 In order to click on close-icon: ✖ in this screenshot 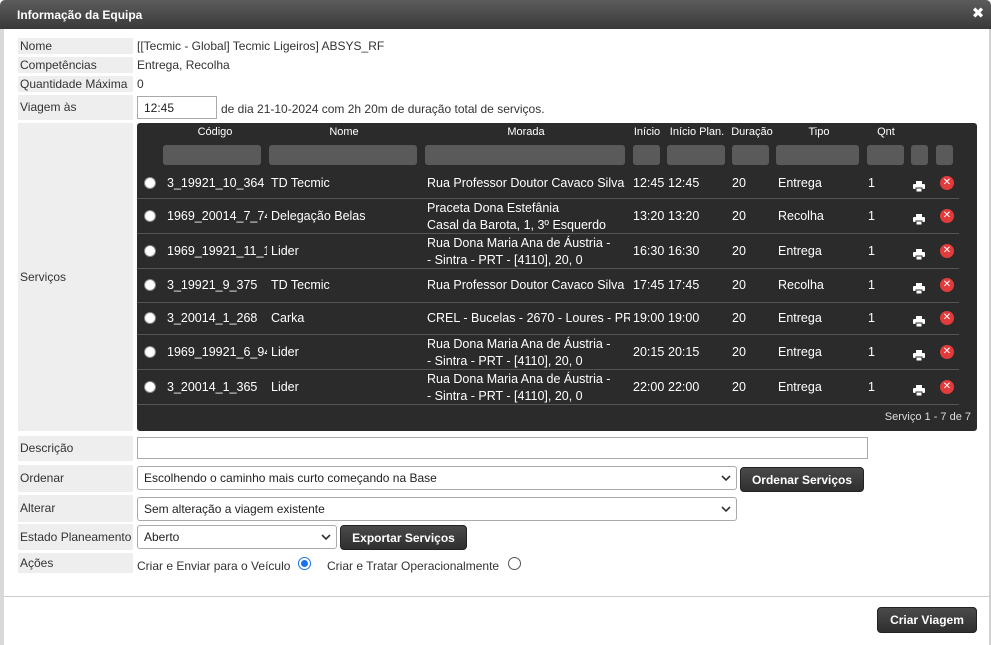, I will do `click(978, 13)`.